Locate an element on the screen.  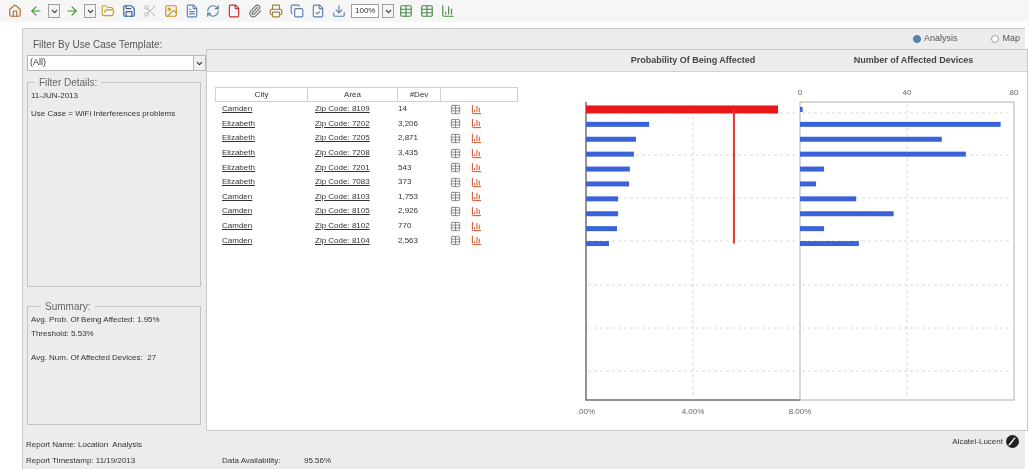
device-count: 1,753 is located at coordinates (408, 196).